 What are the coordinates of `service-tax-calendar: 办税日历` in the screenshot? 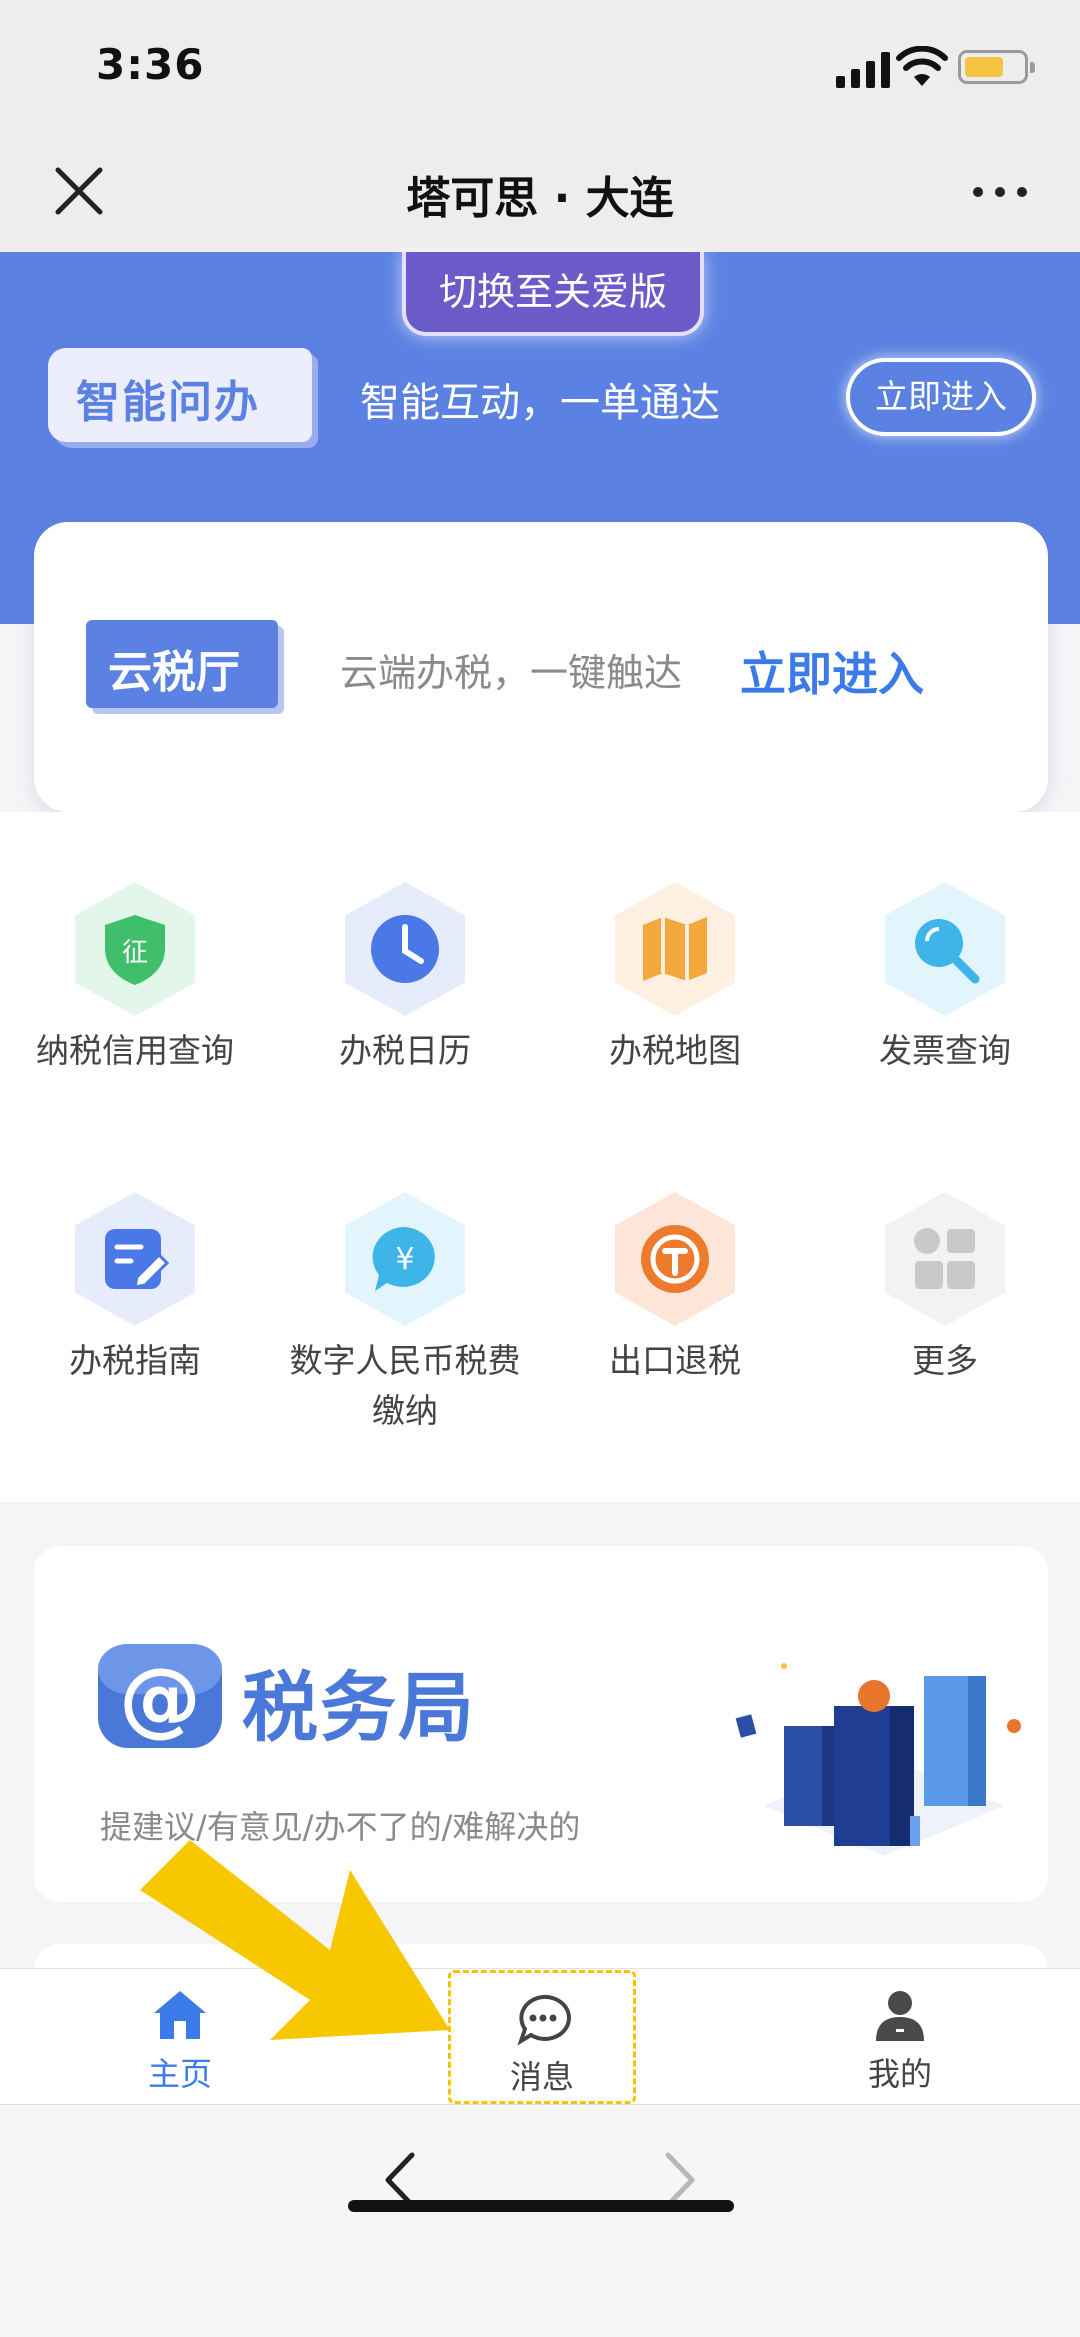 It's located at (405, 979).